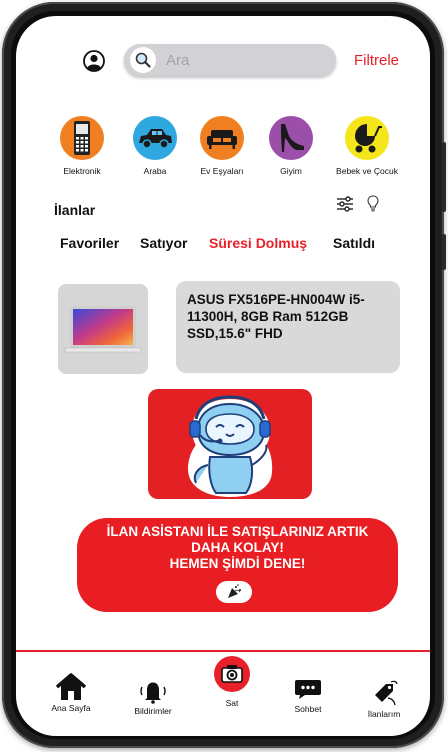  Describe the element at coordinates (89, 243) in the screenshot. I see `tab-favorites: Favoriler` at that location.